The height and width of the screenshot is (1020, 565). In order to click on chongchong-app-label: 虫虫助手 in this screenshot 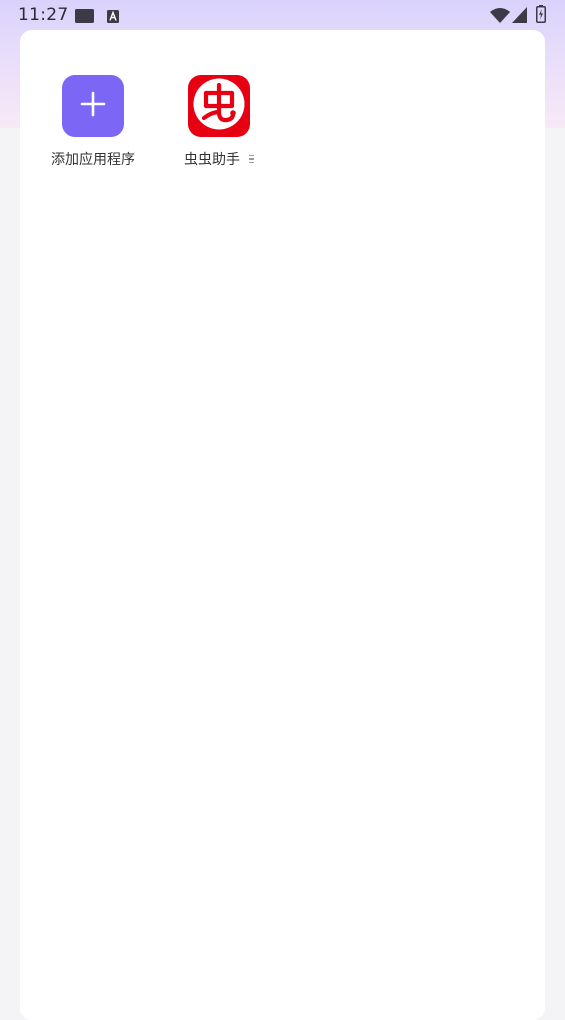, I will do `click(212, 160)`.